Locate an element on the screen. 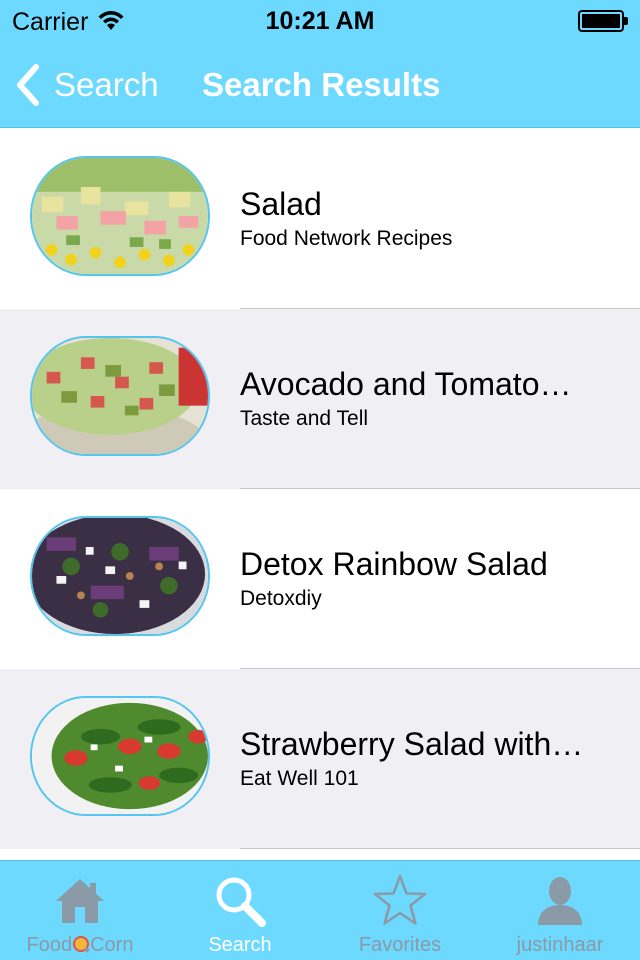  battery-icon is located at coordinates (603, 21).